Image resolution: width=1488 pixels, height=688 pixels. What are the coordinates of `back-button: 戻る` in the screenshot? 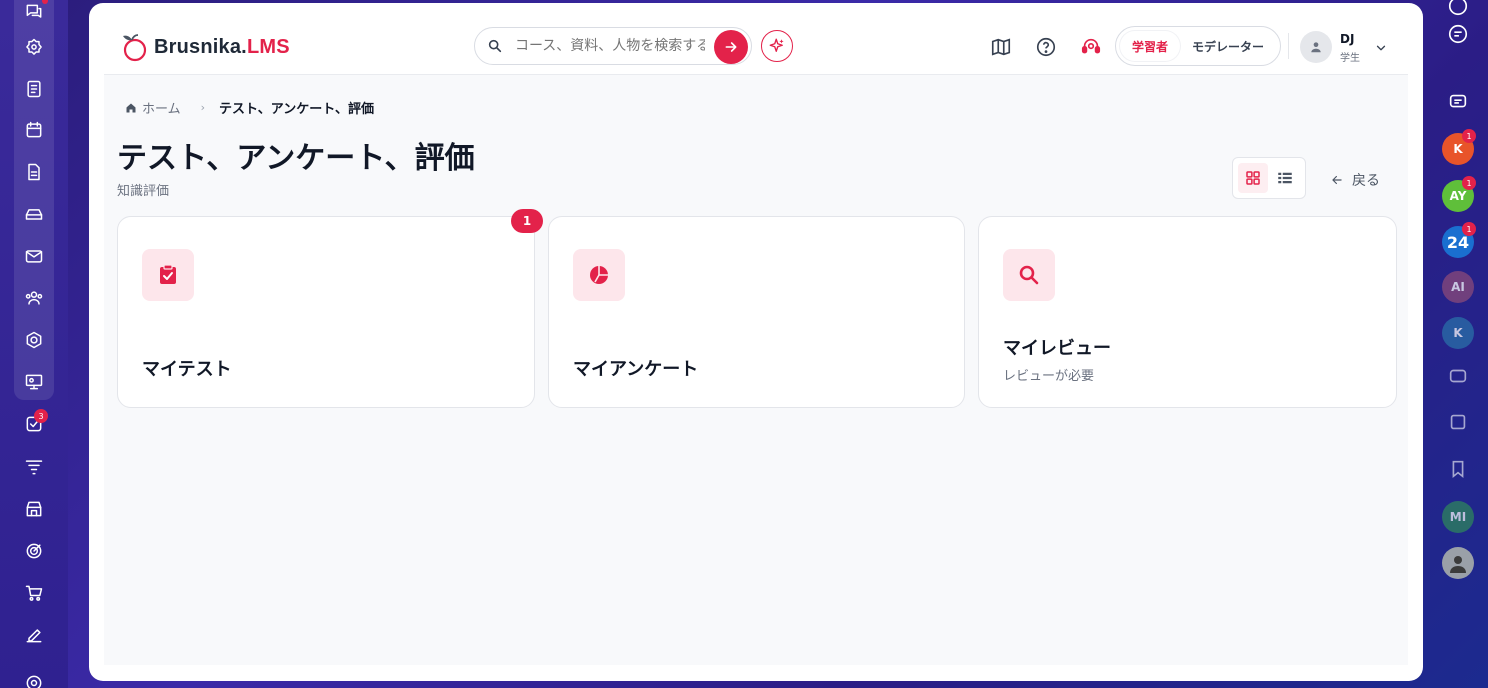 It's located at (1355, 180).